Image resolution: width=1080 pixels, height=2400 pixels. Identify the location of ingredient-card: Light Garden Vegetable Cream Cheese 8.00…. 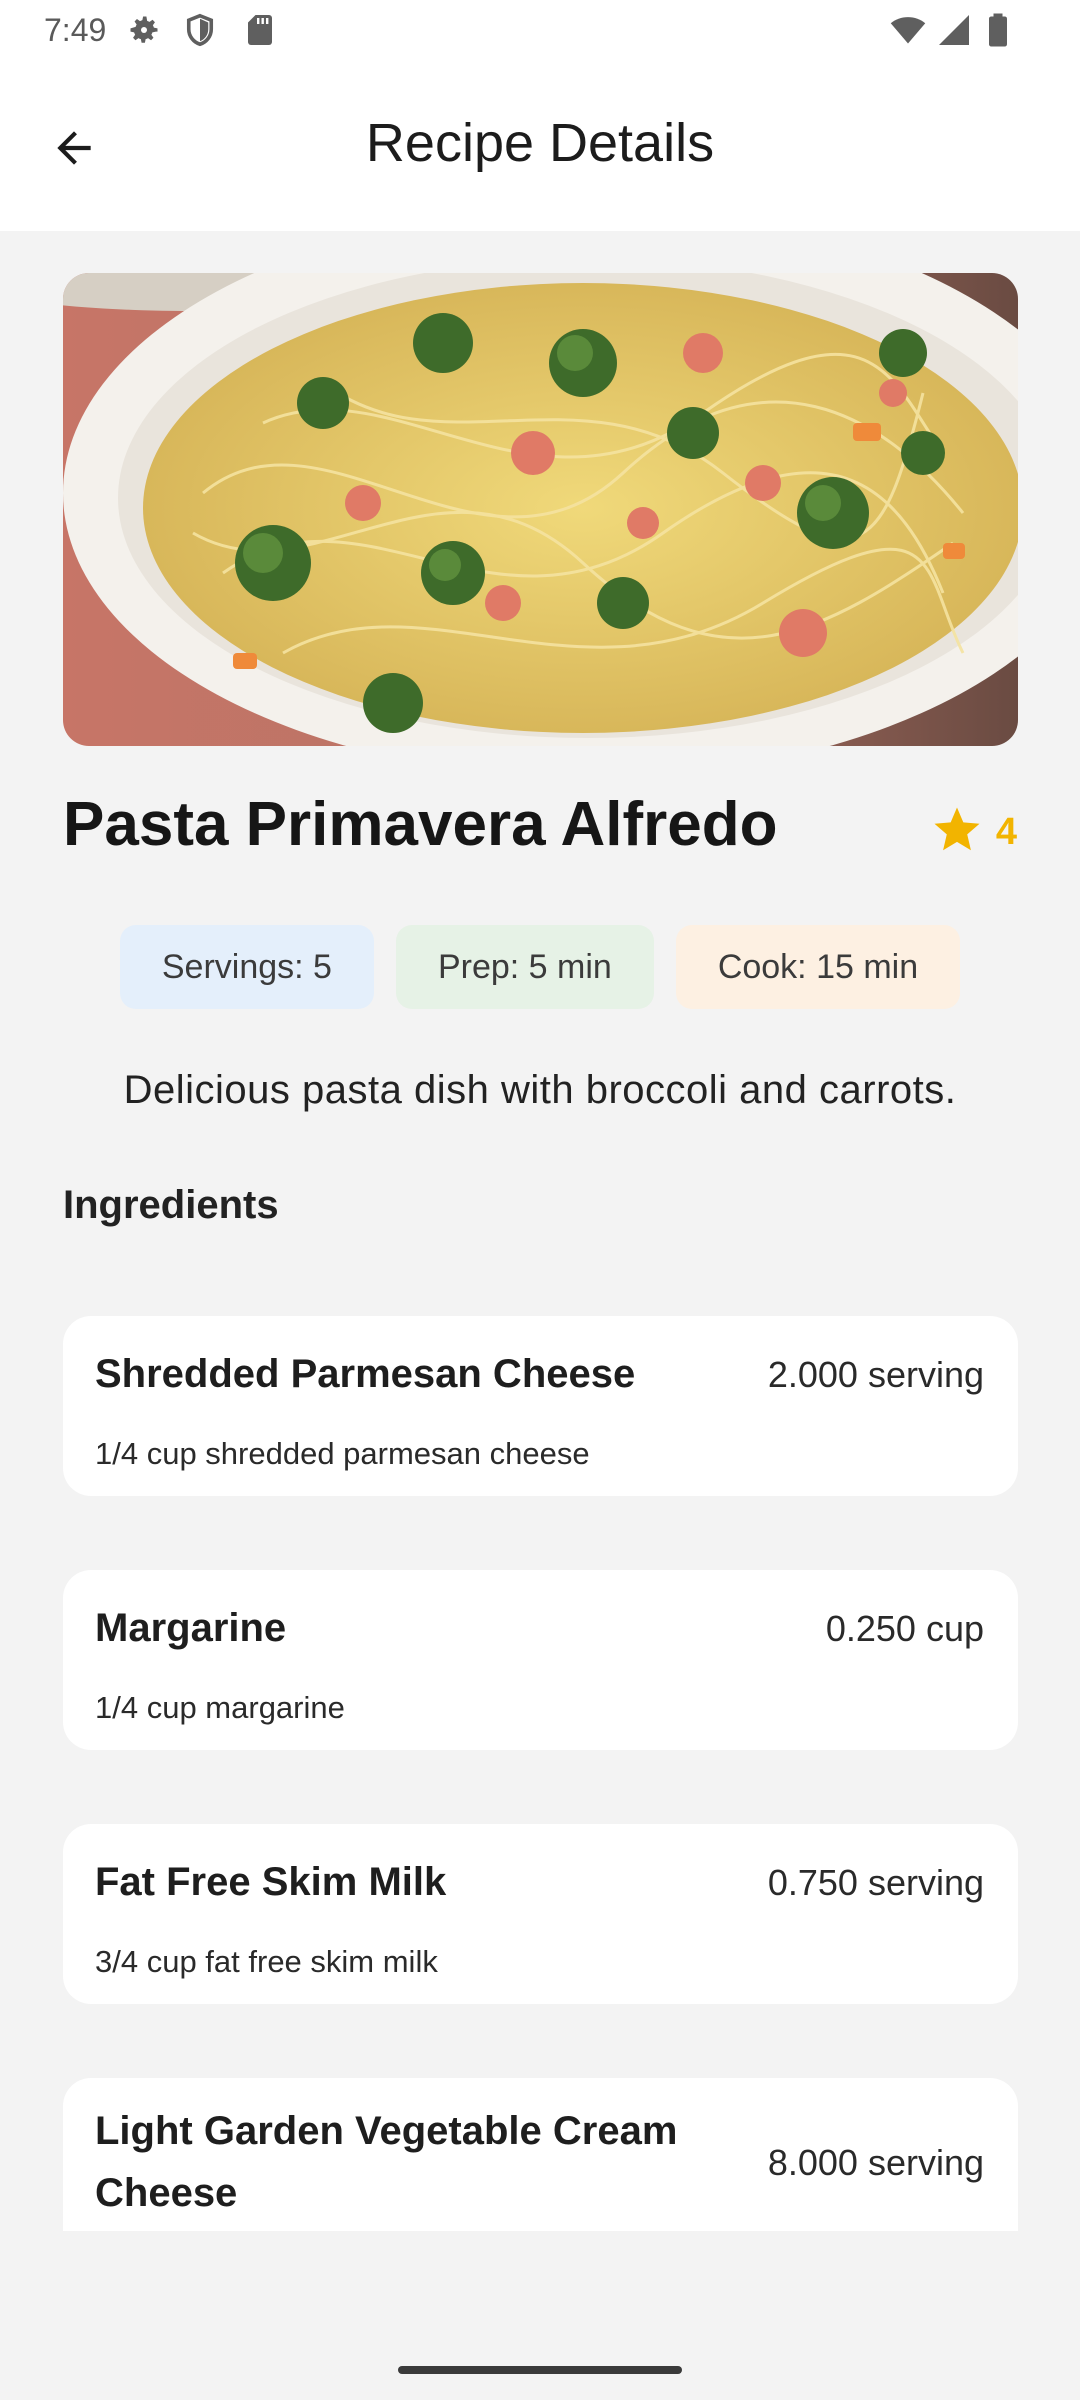
(540, 2154).